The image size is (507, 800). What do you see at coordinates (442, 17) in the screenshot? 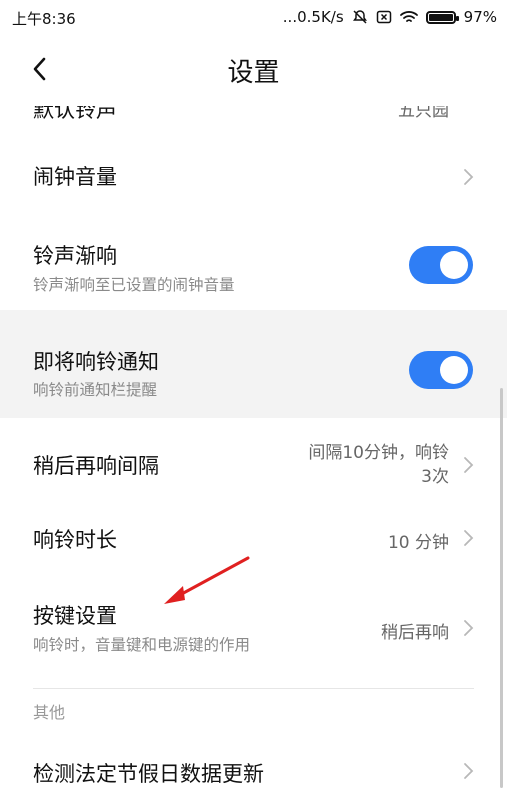
I see `battery-icon` at bounding box center [442, 17].